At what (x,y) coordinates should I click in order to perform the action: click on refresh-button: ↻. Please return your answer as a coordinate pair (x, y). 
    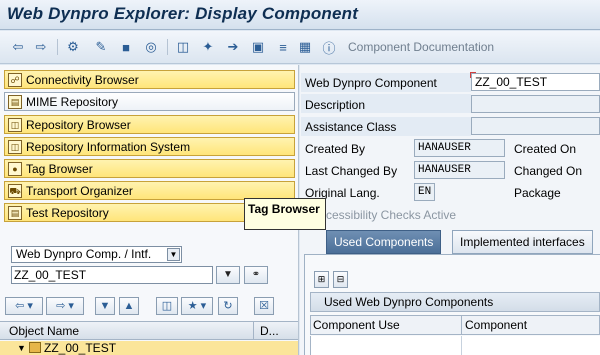
    Looking at the image, I should click on (228, 306).